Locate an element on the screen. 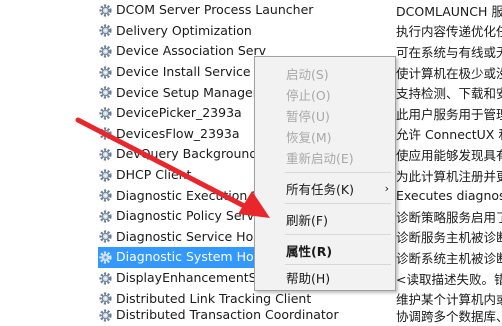 The image size is (502, 326). service-name-cell: Delivery Optimization is located at coordinates (245, 31).